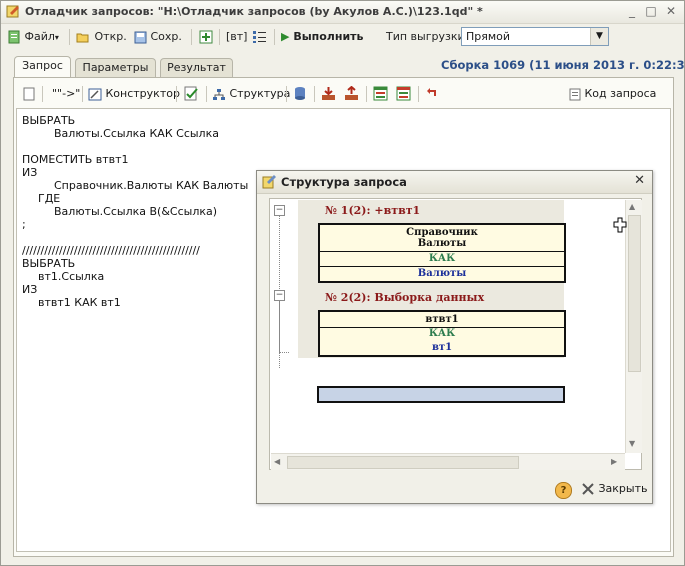 The width and height of the screenshot is (685, 566). Describe the element at coordinates (280, 333) in the screenshot. I see `tree-line` at that location.